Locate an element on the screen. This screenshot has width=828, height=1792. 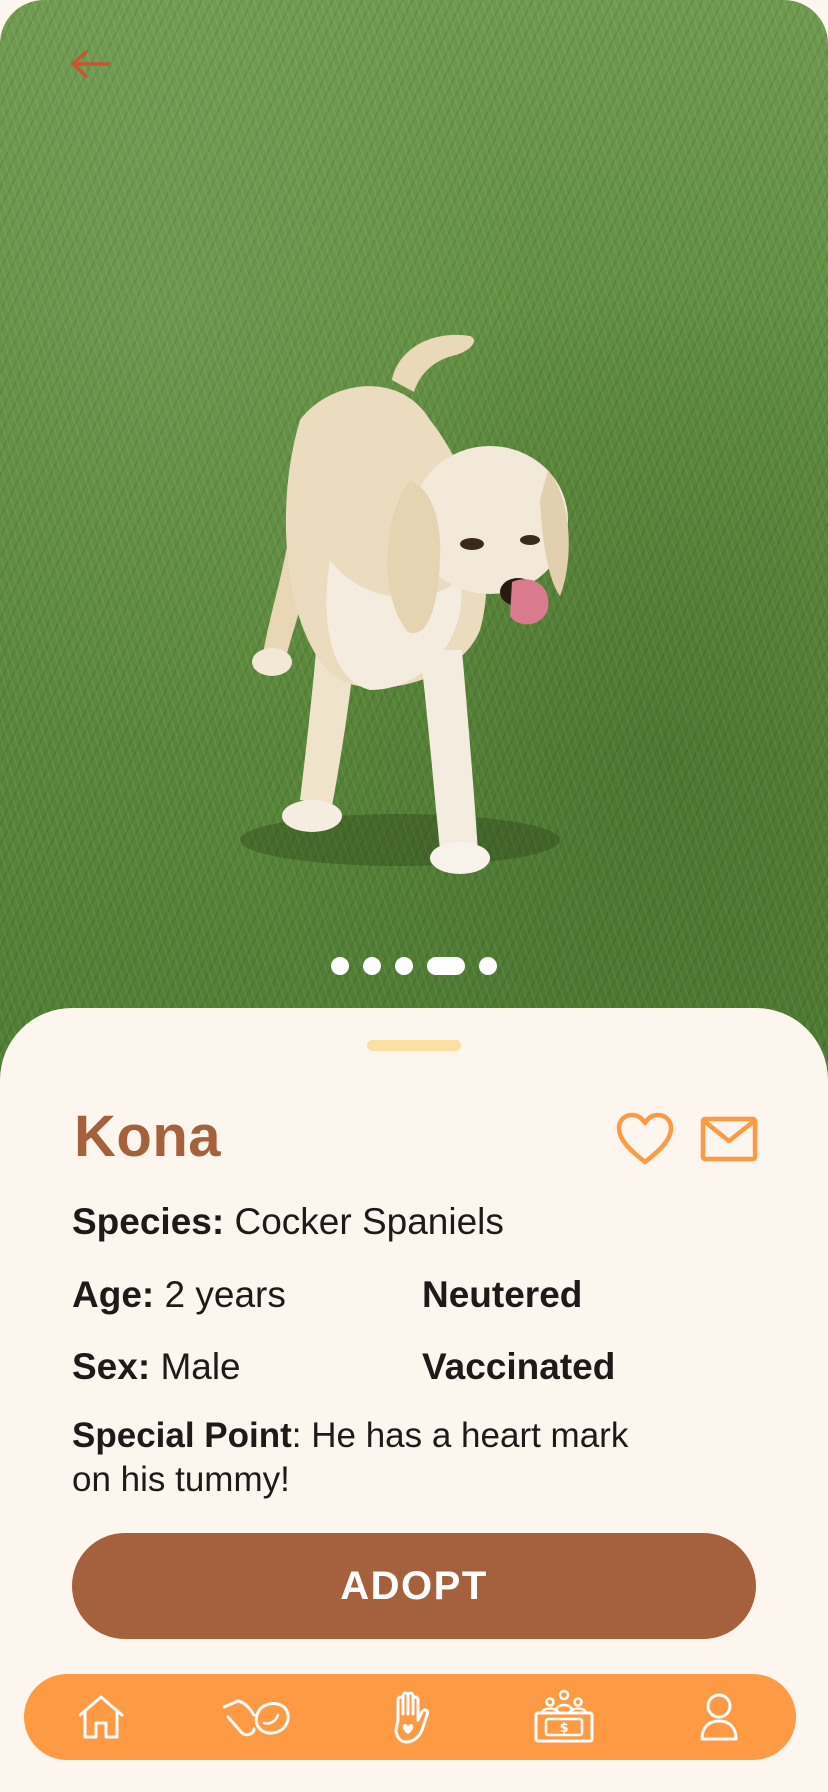
pet-name: Kona is located at coordinates (147, 1136).